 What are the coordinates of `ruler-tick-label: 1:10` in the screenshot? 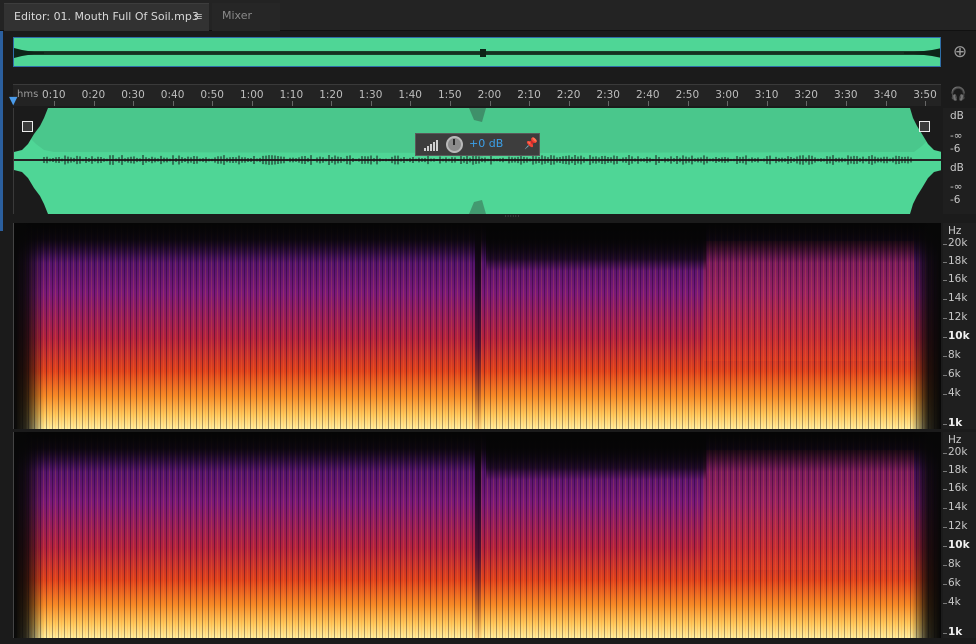 It's located at (291, 95).